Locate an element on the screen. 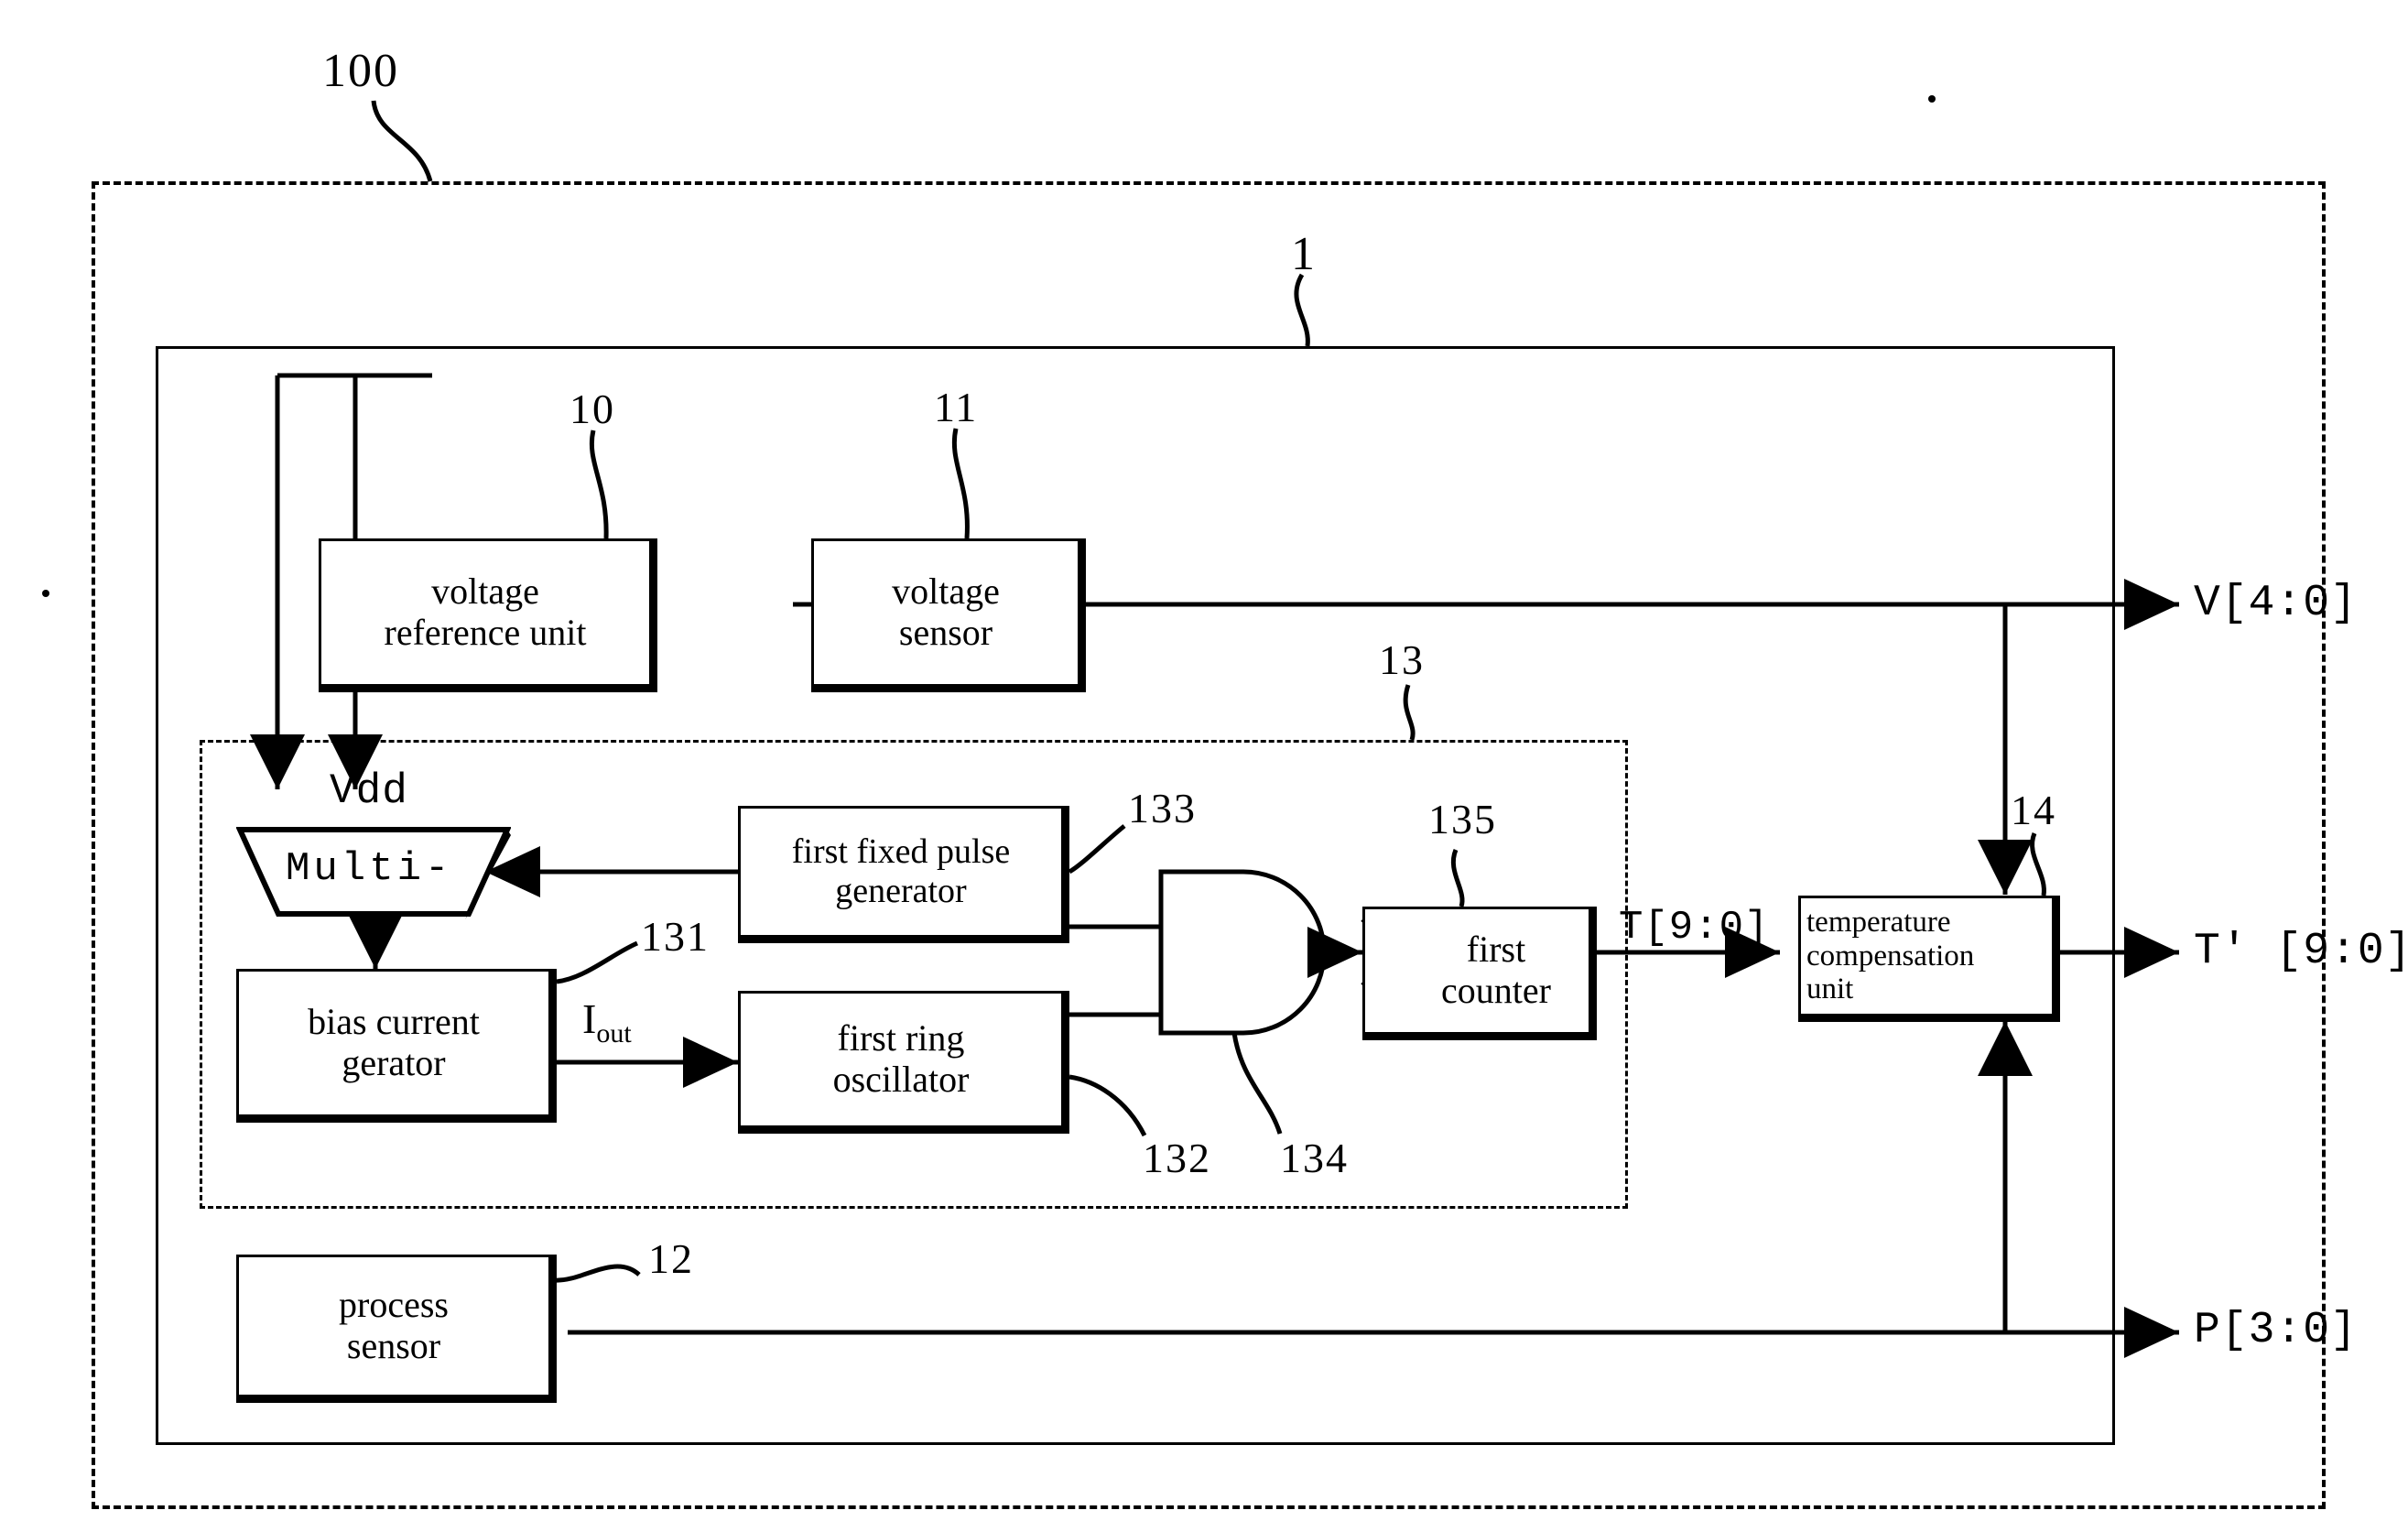 The height and width of the screenshot is (1532, 2408). first-fixed-pulse-generator-label-line2: generator is located at coordinates (901, 891).